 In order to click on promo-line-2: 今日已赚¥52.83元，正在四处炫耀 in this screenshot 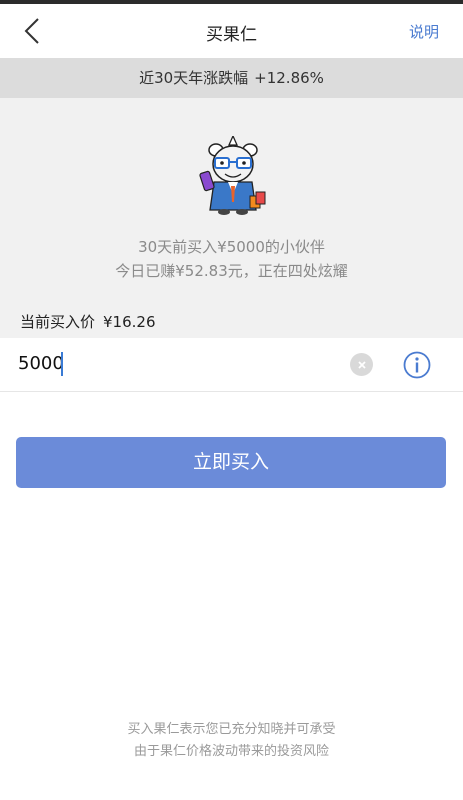, I will do `click(231, 271)`.